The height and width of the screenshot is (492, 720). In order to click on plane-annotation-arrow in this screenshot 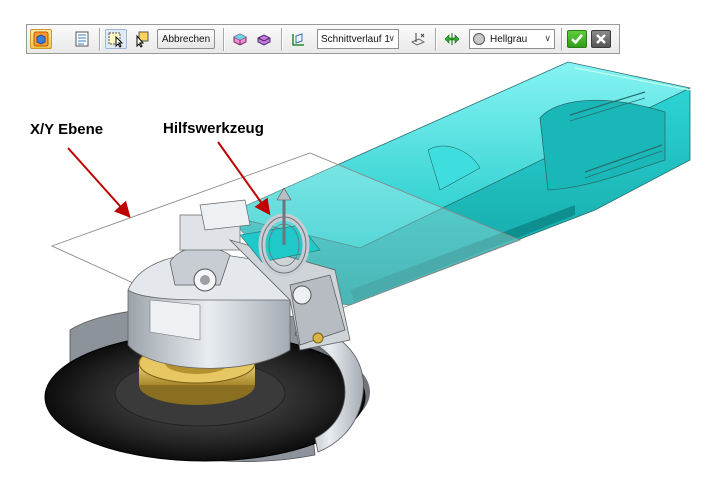, I will do `click(99, 182)`.